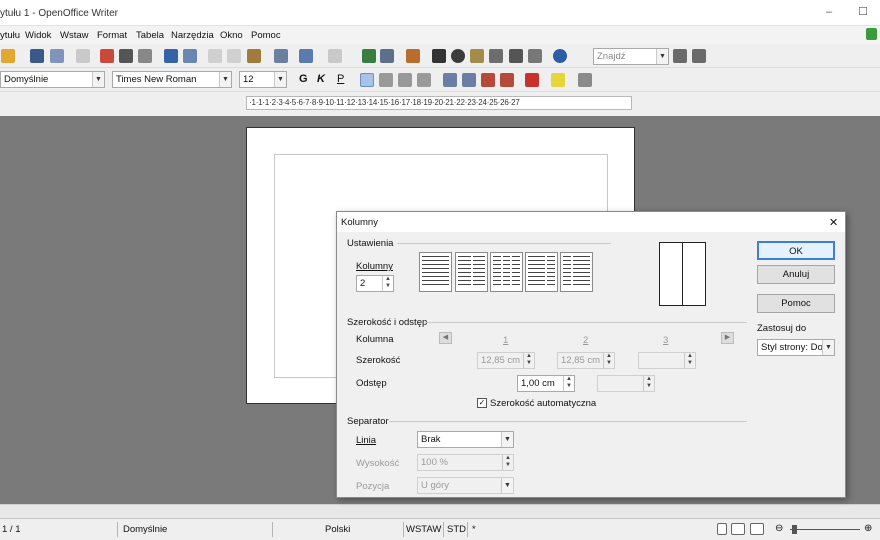 The height and width of the screenshot is (540, 880). Describe the element at coordinates (465, 485) in the screenshot. I see `separator-position-select: U góry ▼` at that location.